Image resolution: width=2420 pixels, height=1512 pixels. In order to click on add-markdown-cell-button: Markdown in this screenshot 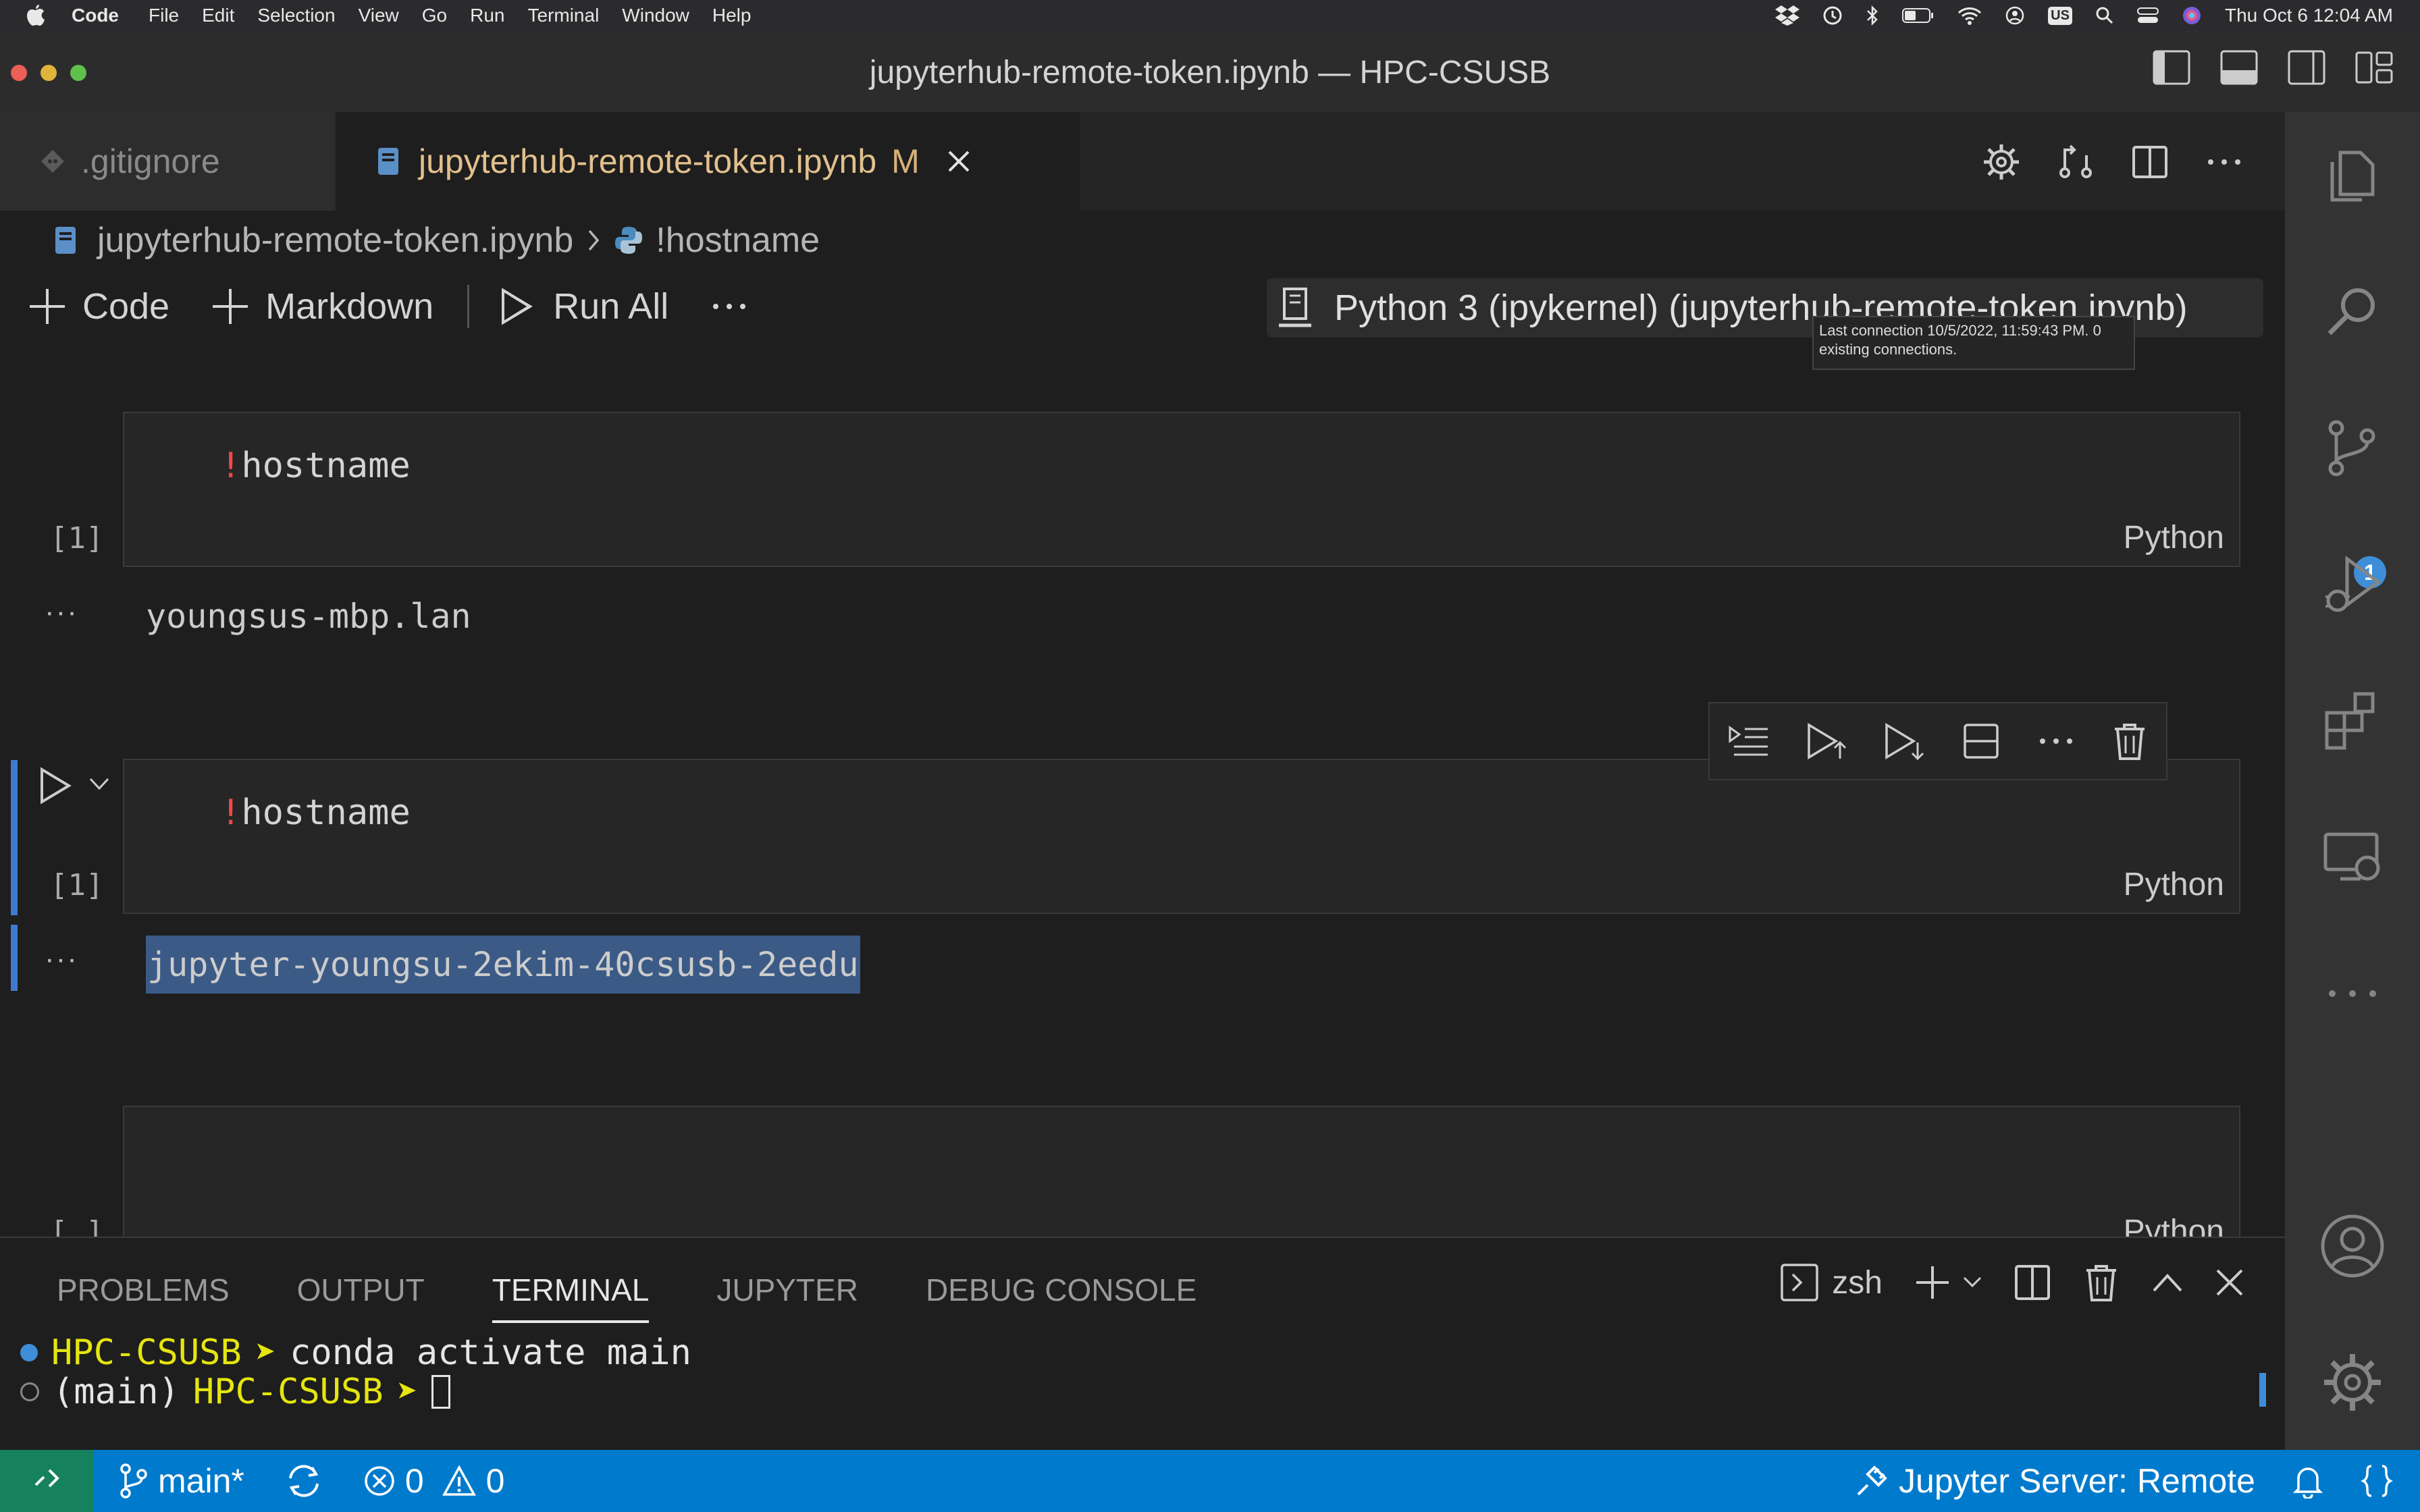, I will do `click(321, 306)`.